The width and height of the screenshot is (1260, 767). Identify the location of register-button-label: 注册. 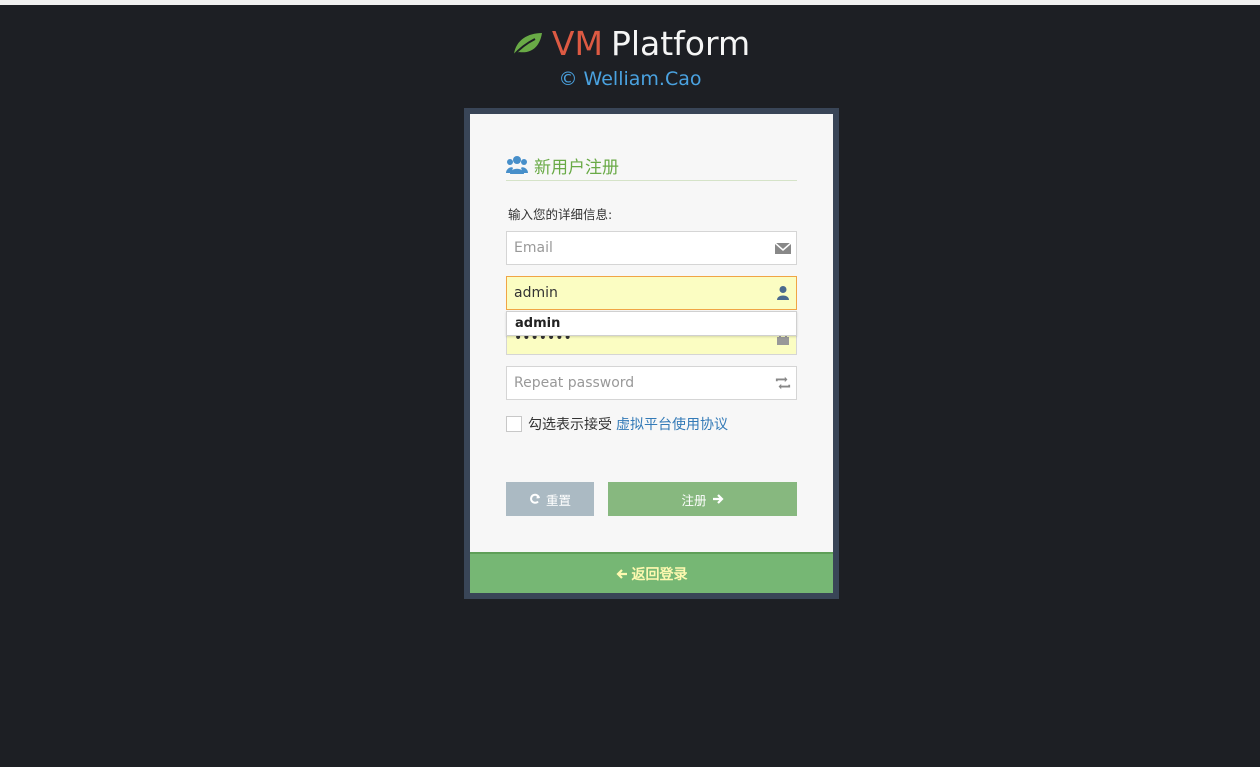
(694, 500).